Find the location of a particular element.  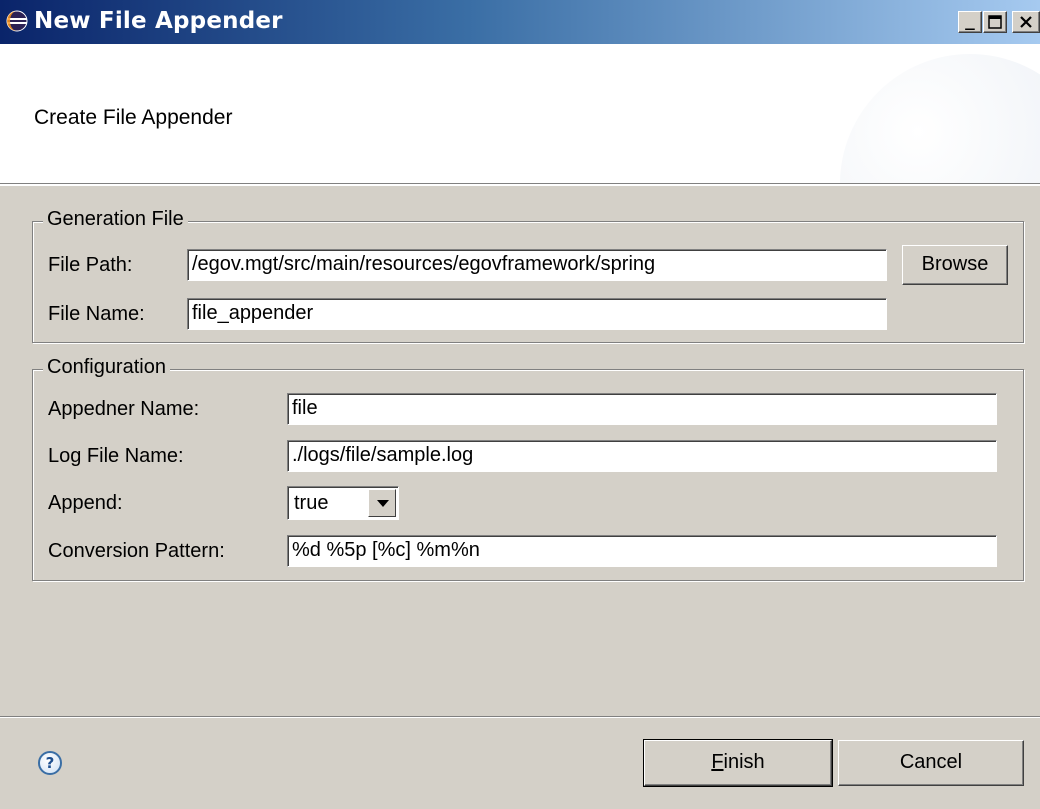

configuration-legend: Configuration is located at coordinates (106, 367).